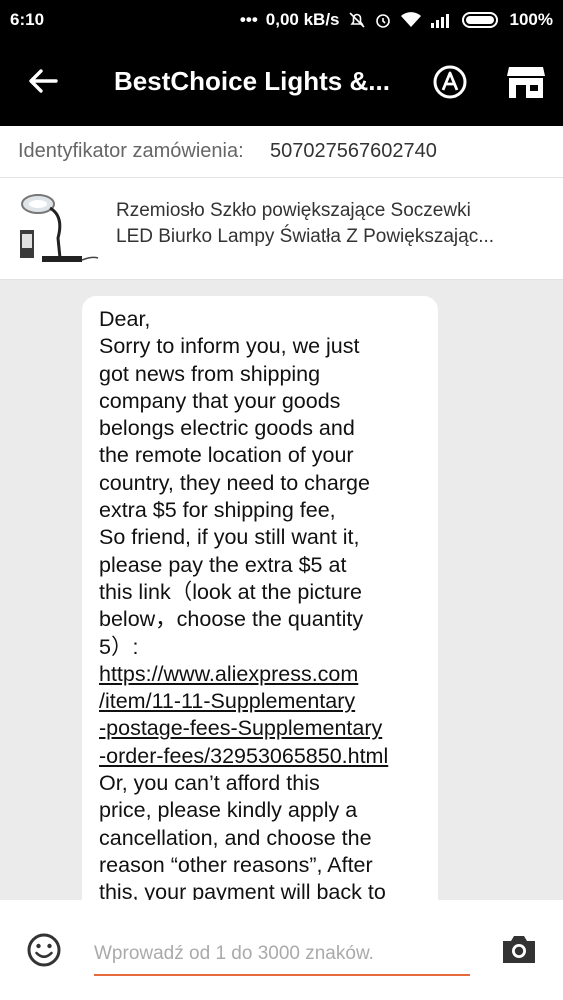 The image size is (563, 1000). What do you see at coordinates (519, 949) in the screenshot?
I see `camera-icon` at bounding box center [519, 949].